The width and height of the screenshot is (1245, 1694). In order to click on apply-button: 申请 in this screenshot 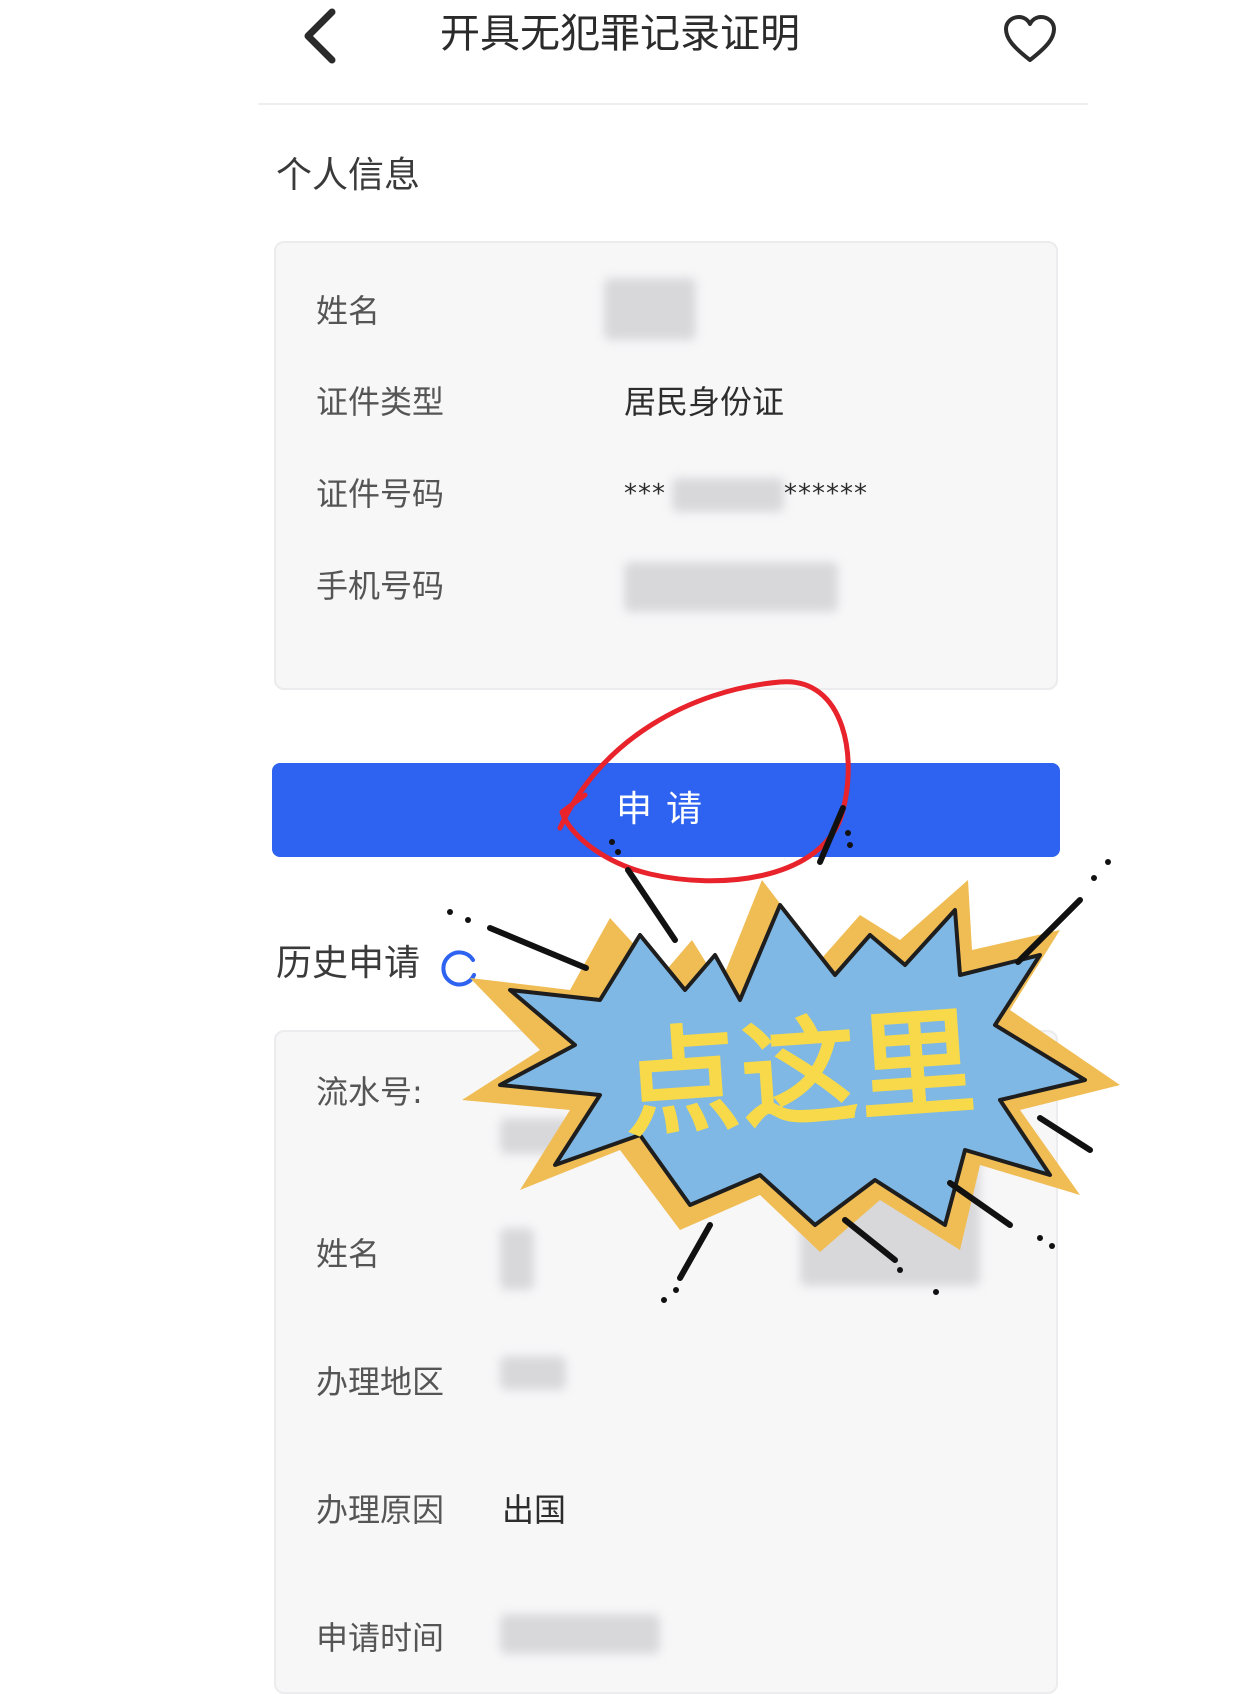, I will do `click(666, 810)`.